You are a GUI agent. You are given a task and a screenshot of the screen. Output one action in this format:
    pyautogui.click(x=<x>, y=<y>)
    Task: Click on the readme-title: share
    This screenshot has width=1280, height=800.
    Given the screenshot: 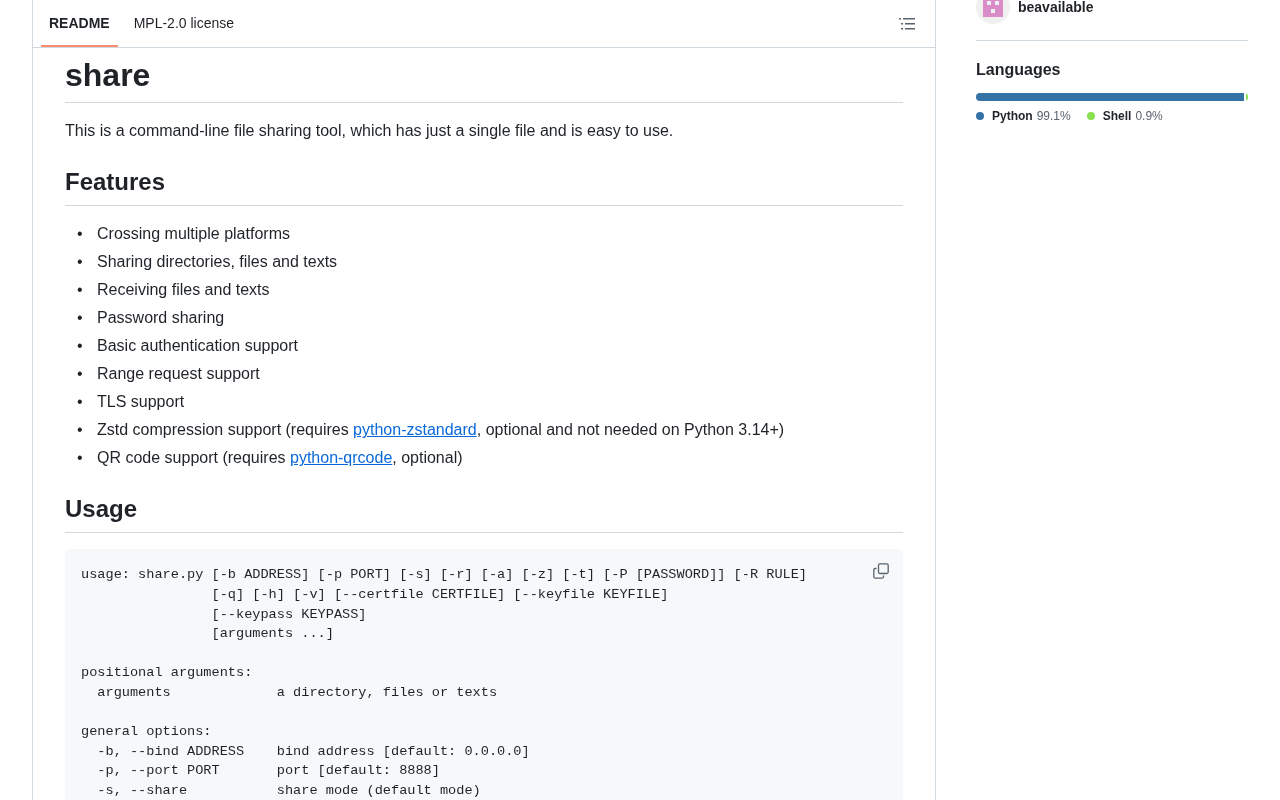 What is the action you would take?
    pyautogui.click(x=484, y=80)
    